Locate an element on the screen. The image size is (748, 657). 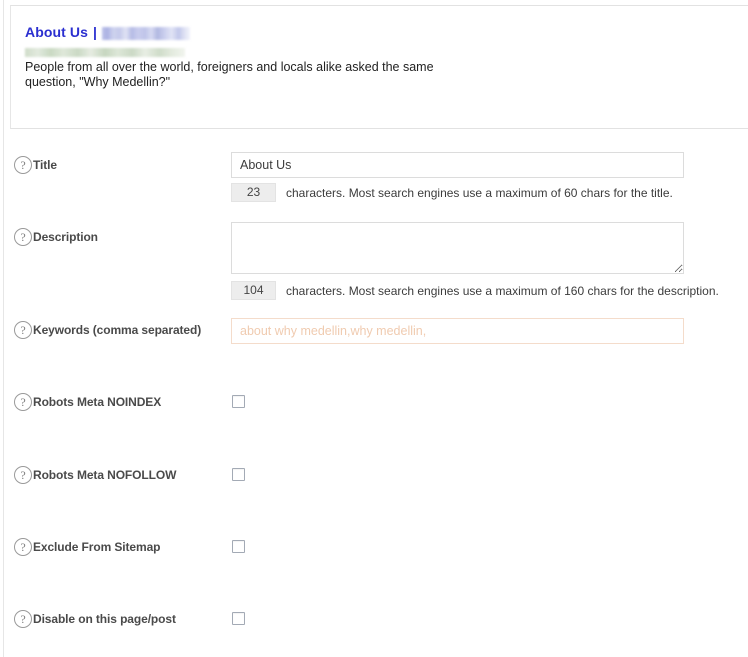
robots-nofollow-label: Robots Meta NOFOLLOW is located at coordinates (105, 475).